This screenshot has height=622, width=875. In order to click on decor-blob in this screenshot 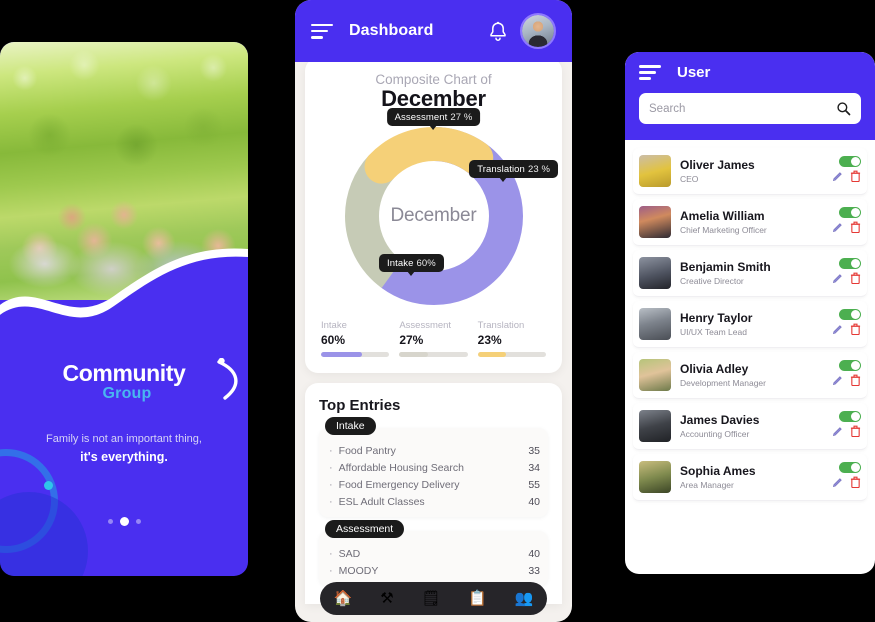, I will do `click(44, 534)`.